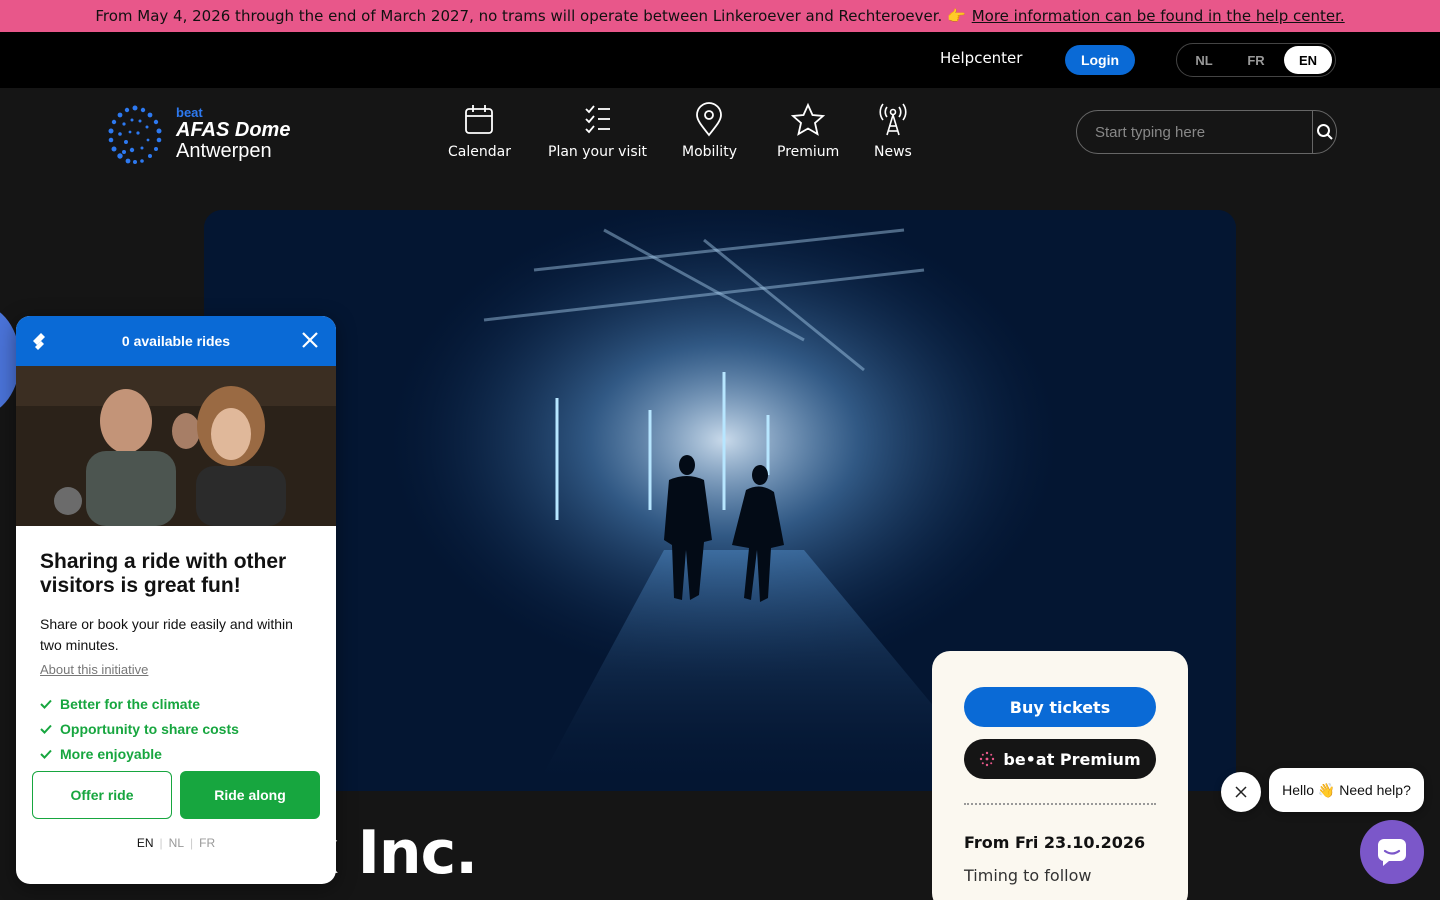 The height and width of the screenshot is (900, 1440). I want to click on nav-calendar: Calendar, so click(479, 131).